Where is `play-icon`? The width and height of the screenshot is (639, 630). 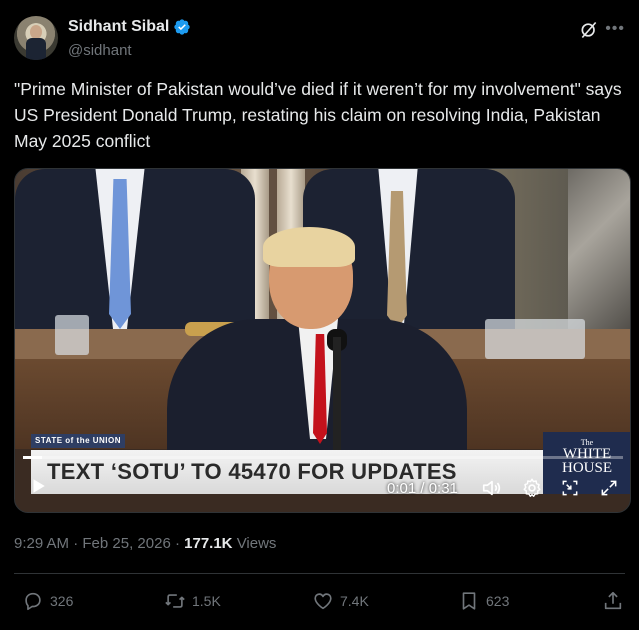 play-icon is located at coordinates (38, 486).